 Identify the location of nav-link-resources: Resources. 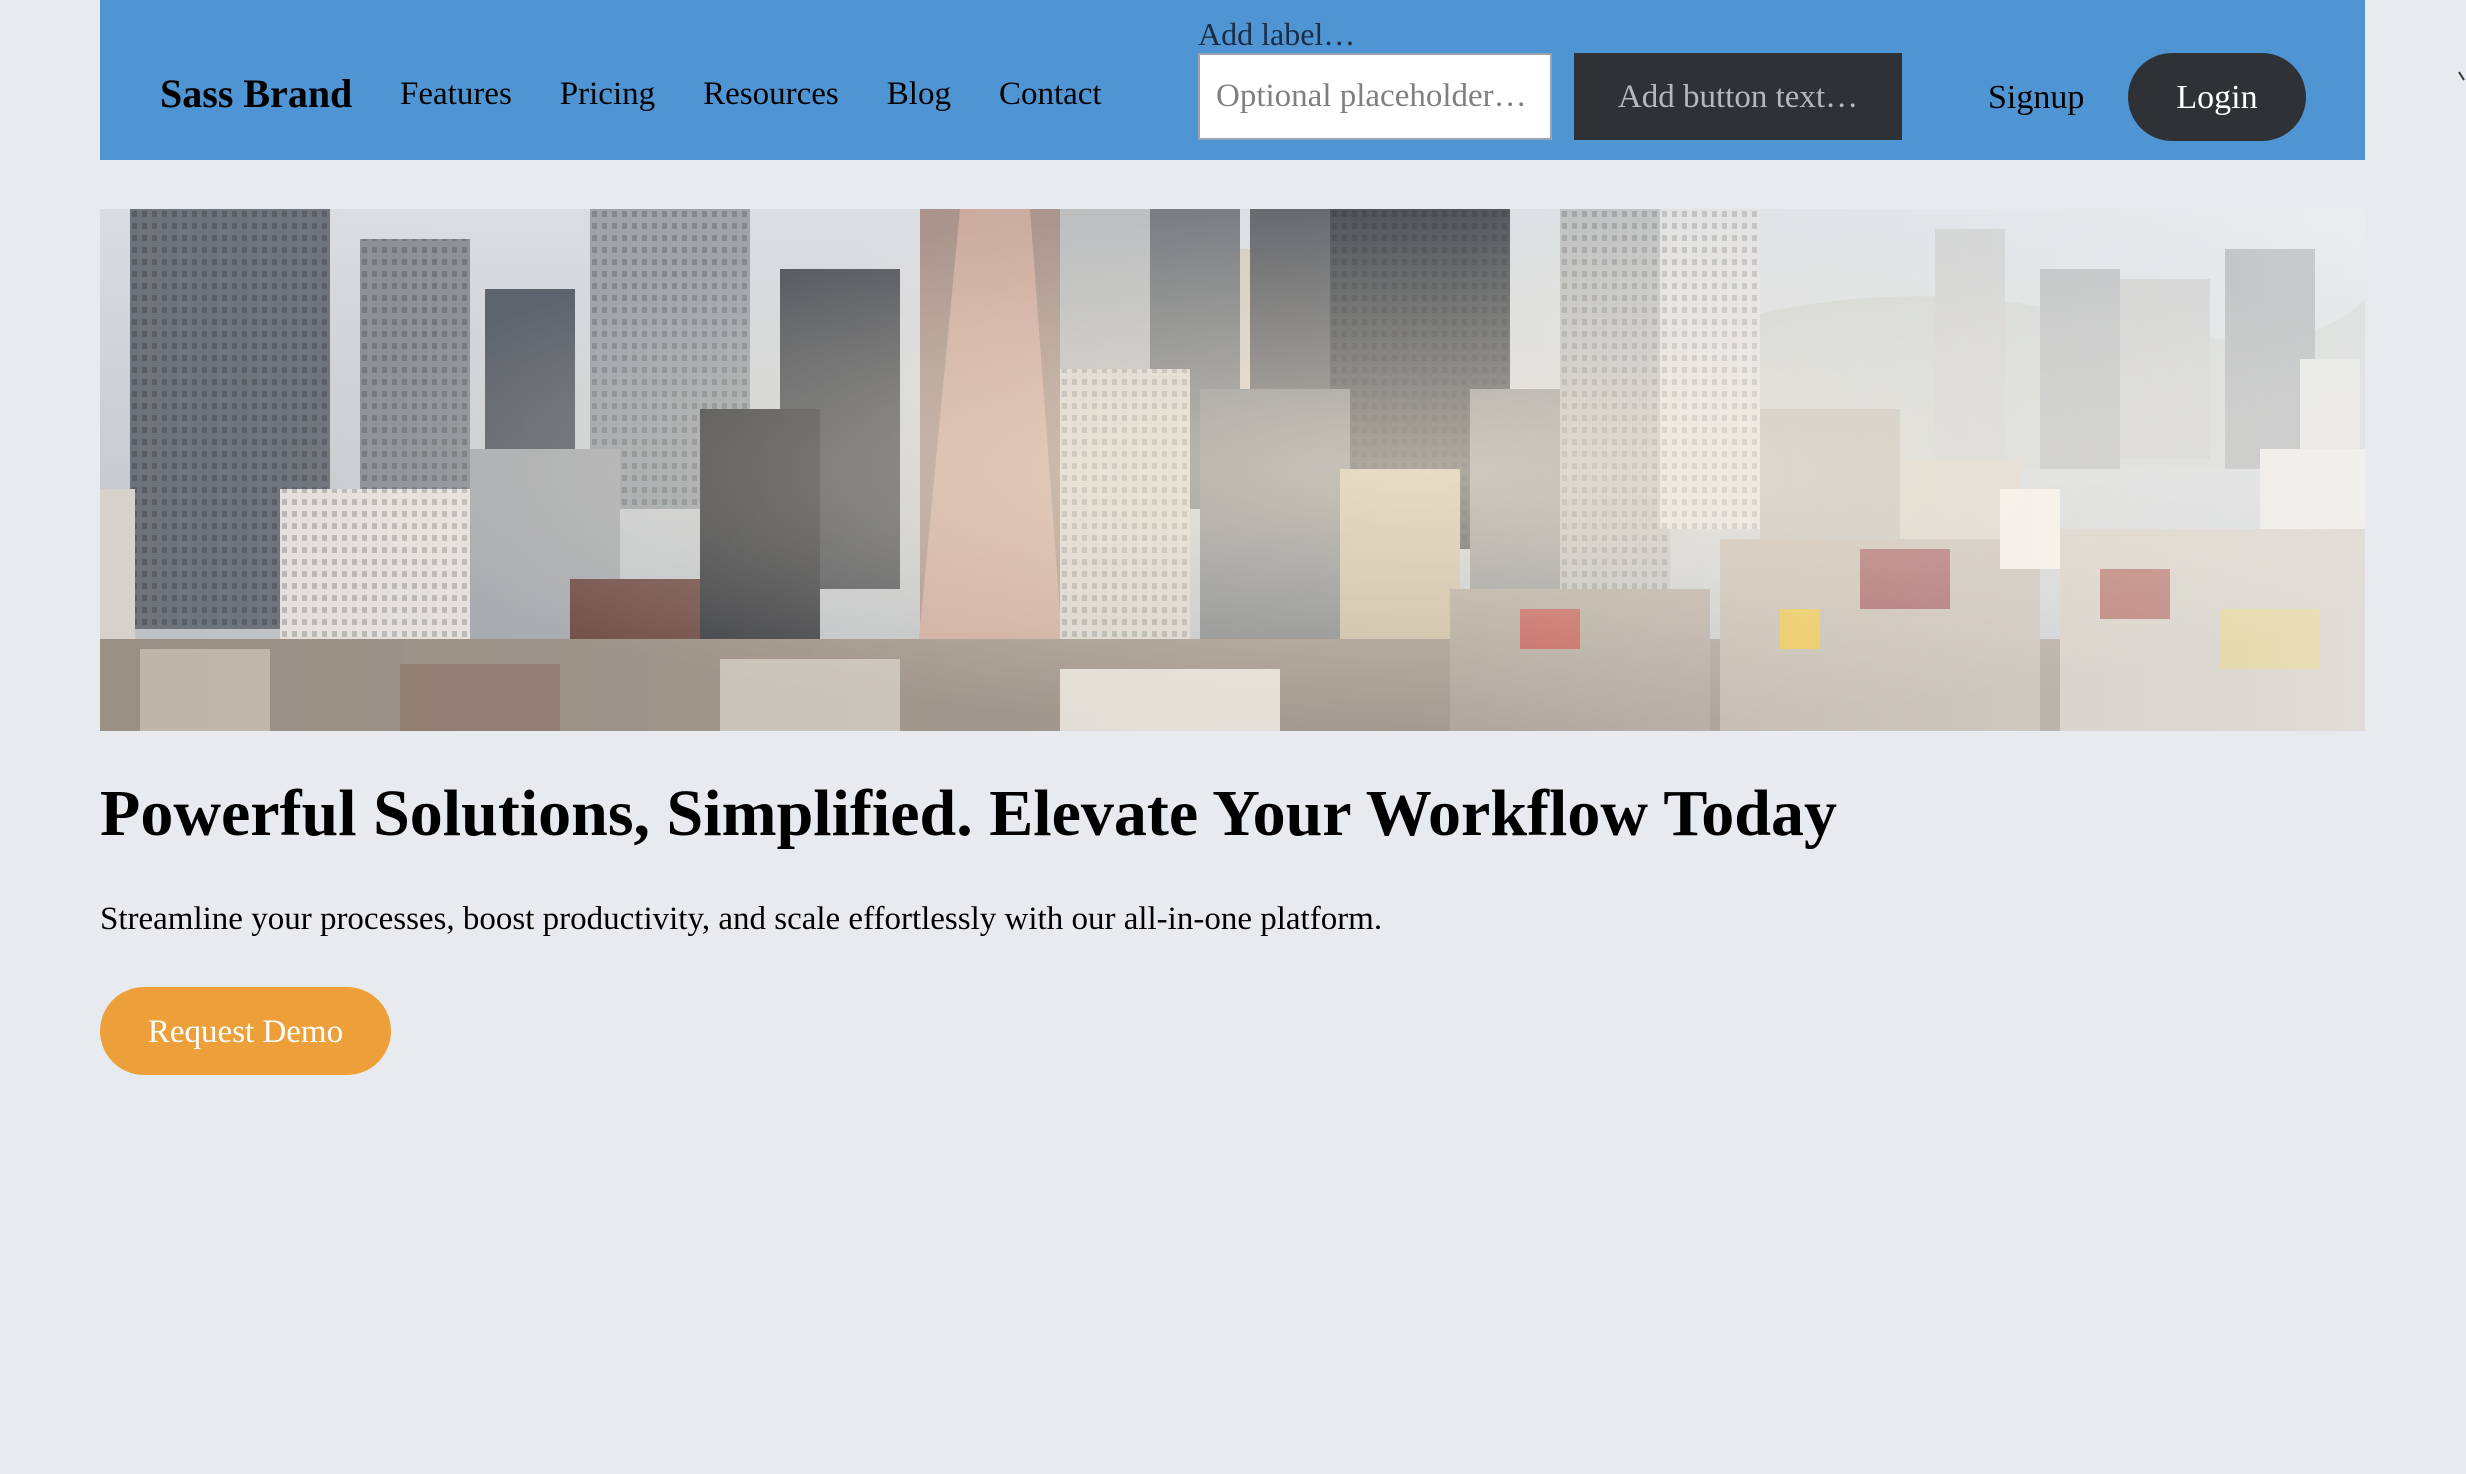
(771, 94).